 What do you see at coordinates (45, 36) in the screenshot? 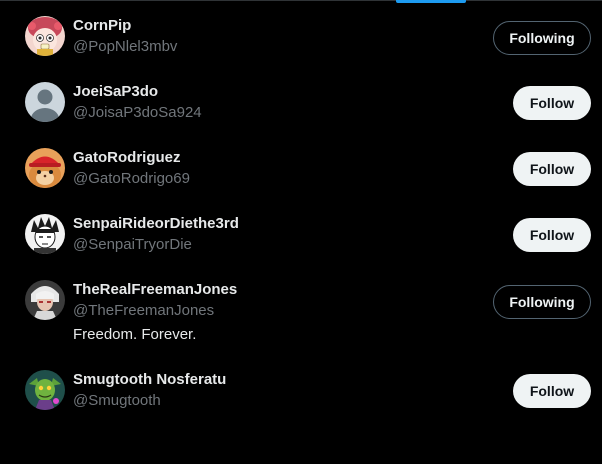
I see `cartoon-girl-avatar-icon` at bounding box center [45, 36].